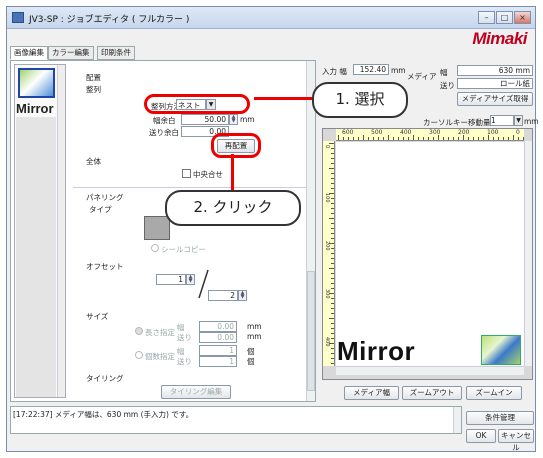 The image size is (543, 458). Describe the element at coordinates (116, 53) in the screenshot. I see `tab-print-conditions: 印刷条件` at that location.